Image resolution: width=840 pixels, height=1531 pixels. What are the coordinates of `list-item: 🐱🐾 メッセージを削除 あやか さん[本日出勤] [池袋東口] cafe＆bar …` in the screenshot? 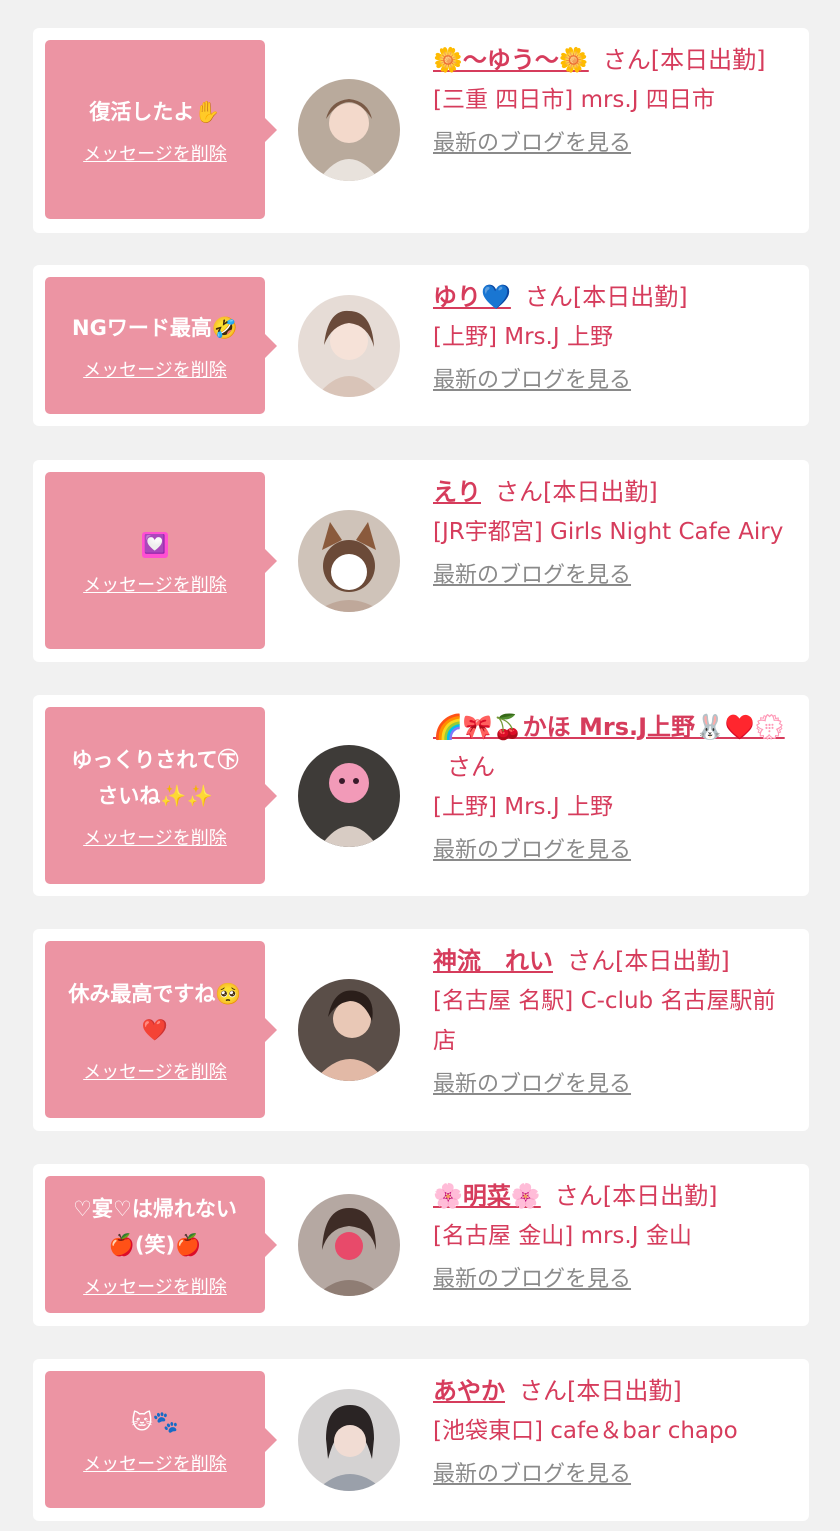 It's located at (421, 1440).